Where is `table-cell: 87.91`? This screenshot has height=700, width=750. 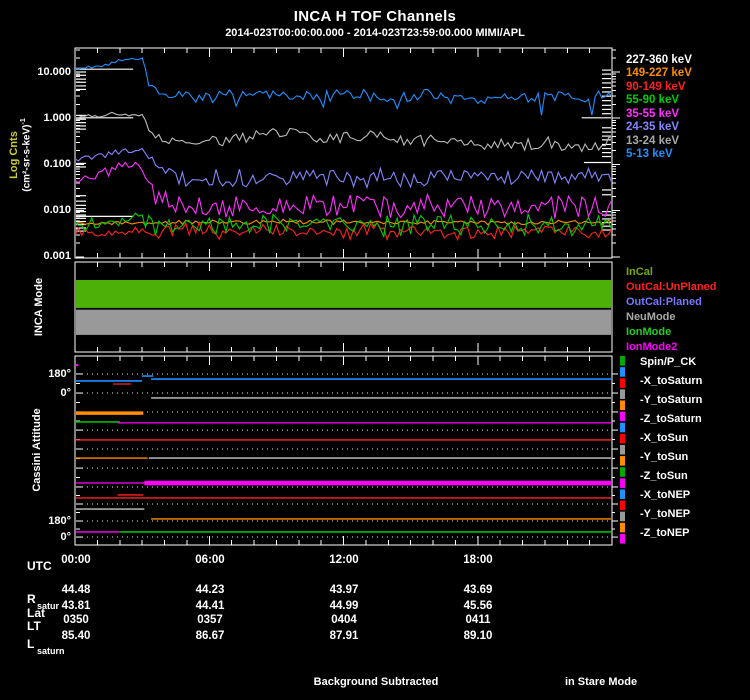 table-cell: 87.91 is located at coordinates (344, 636).